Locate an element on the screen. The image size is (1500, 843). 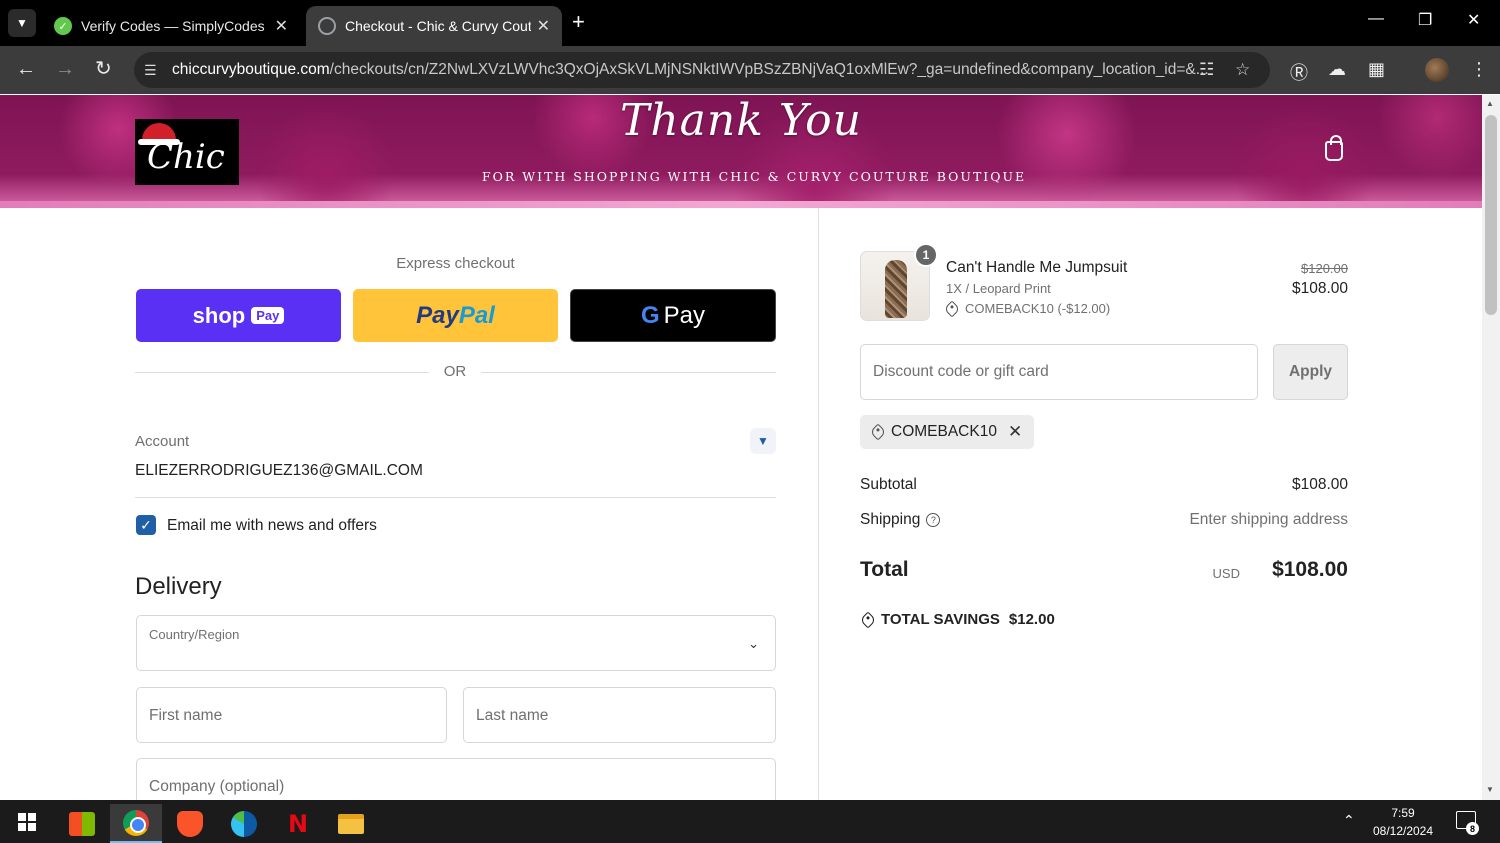
edge-icon is located at coordinates (244, 823).